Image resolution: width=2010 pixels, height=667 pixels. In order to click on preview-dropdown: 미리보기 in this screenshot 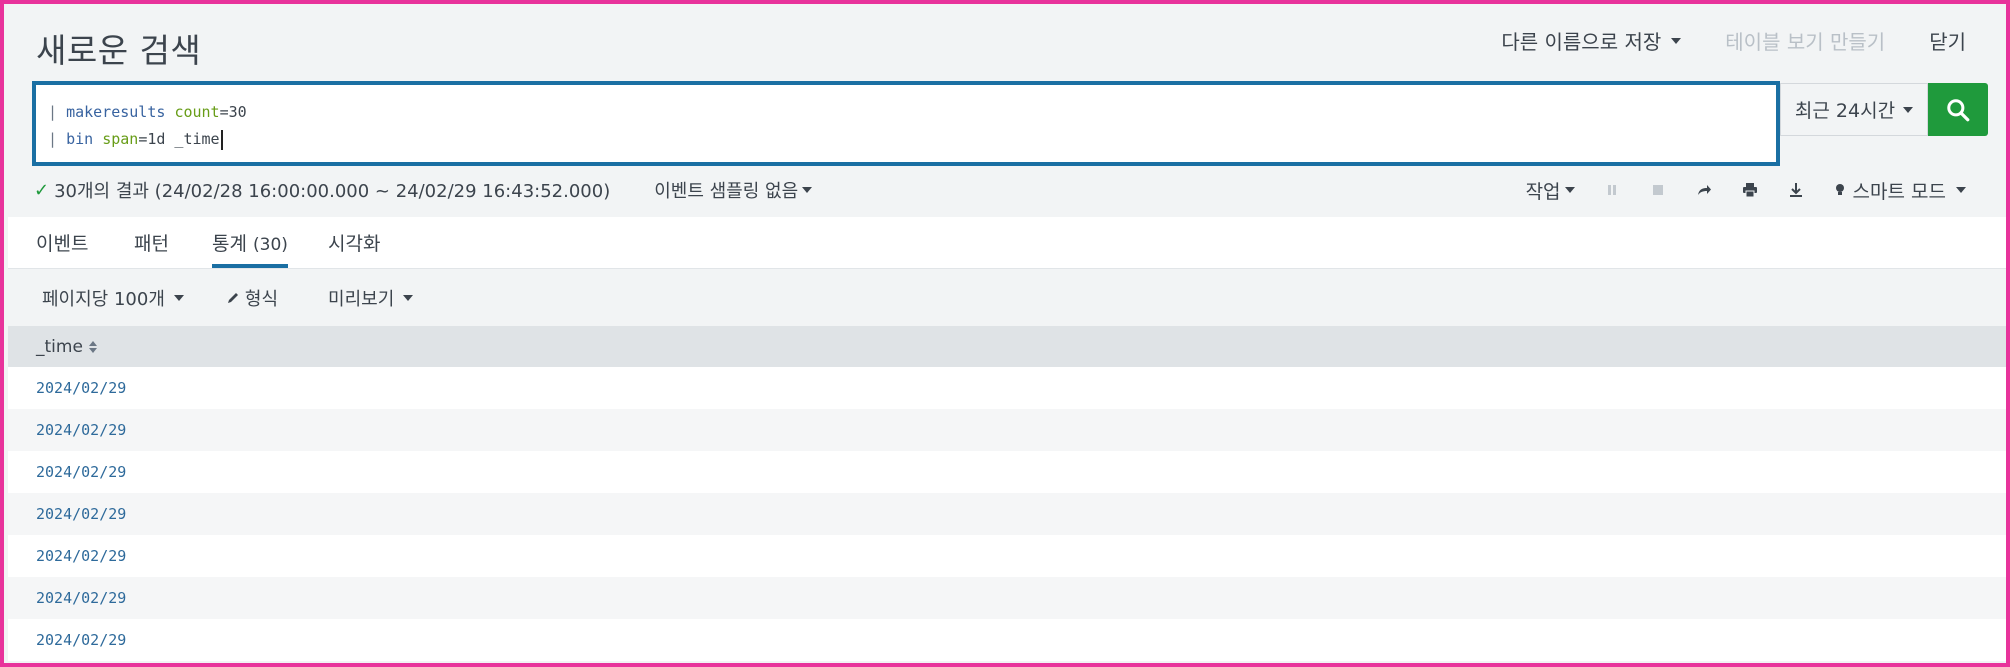, I will do `click(371, 298)`.